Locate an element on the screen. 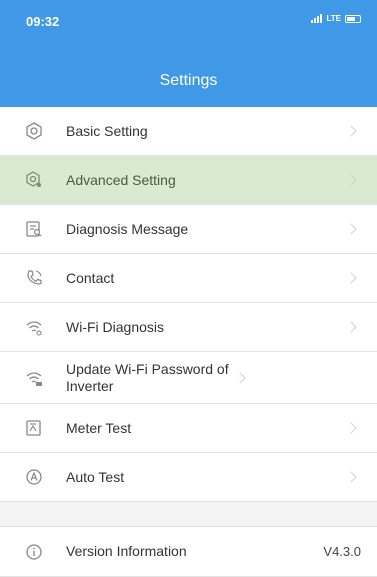 The height and width of the screenshot is (577, 377). menu-item-label: Wi-Fi Diagnosis is located at coordinates (115, 326).